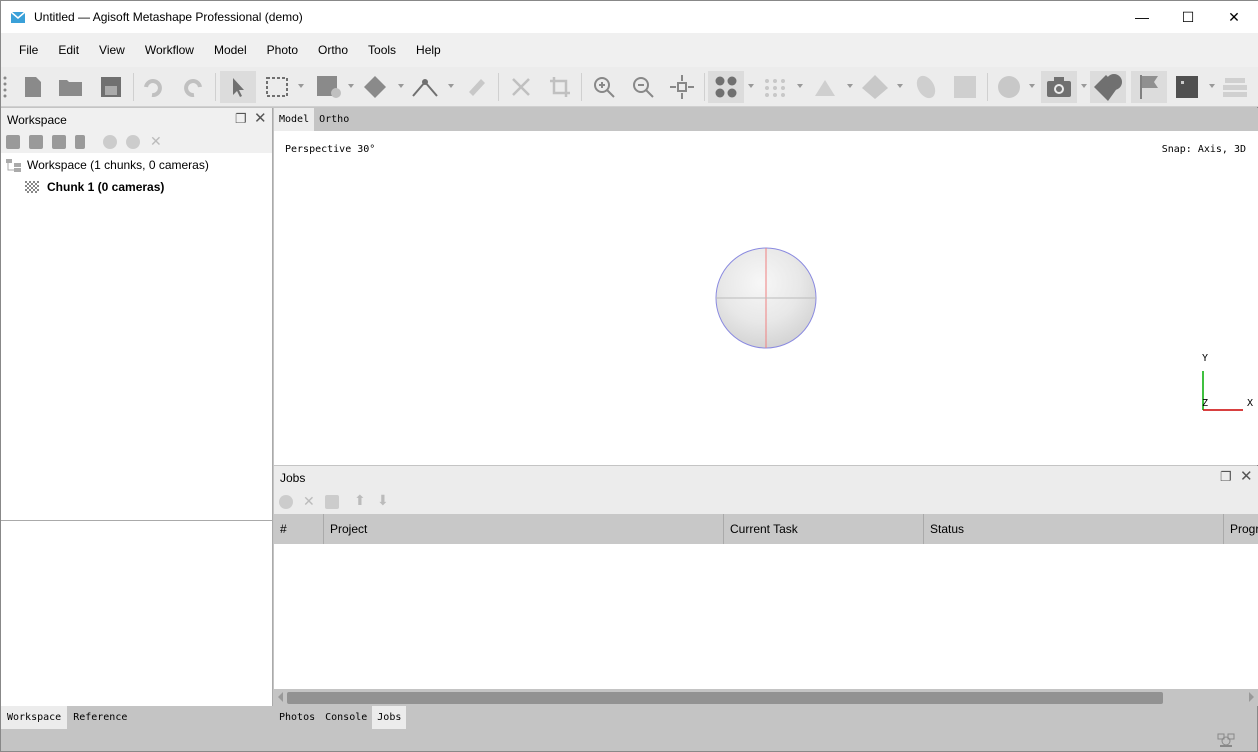  I want to click on crop-icon, so click(560, 87).